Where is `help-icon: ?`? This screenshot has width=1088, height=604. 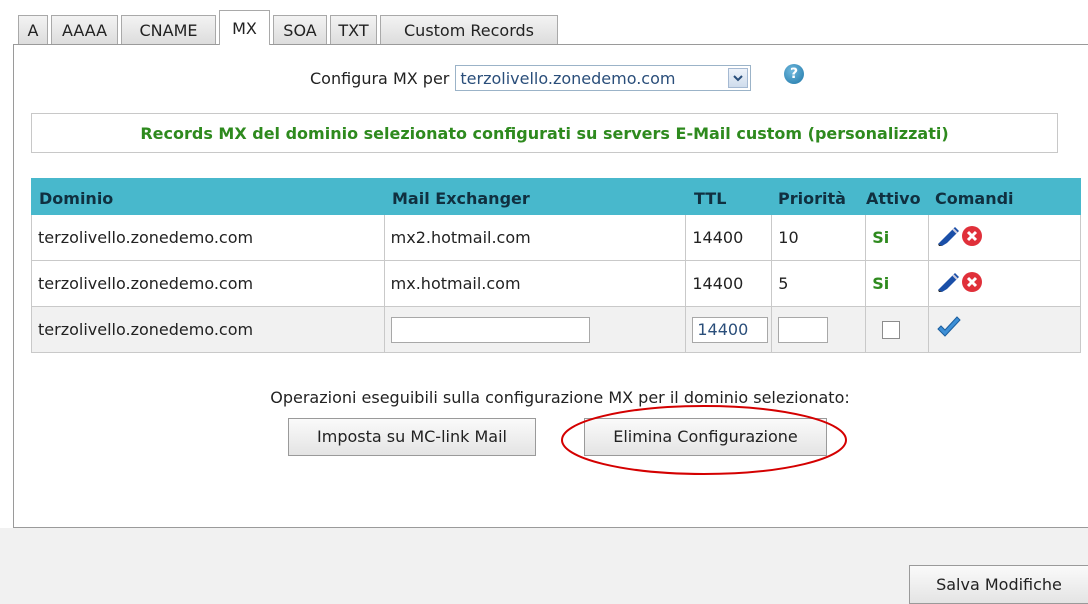
help-icon: ? is located at coordinates (794, 74).